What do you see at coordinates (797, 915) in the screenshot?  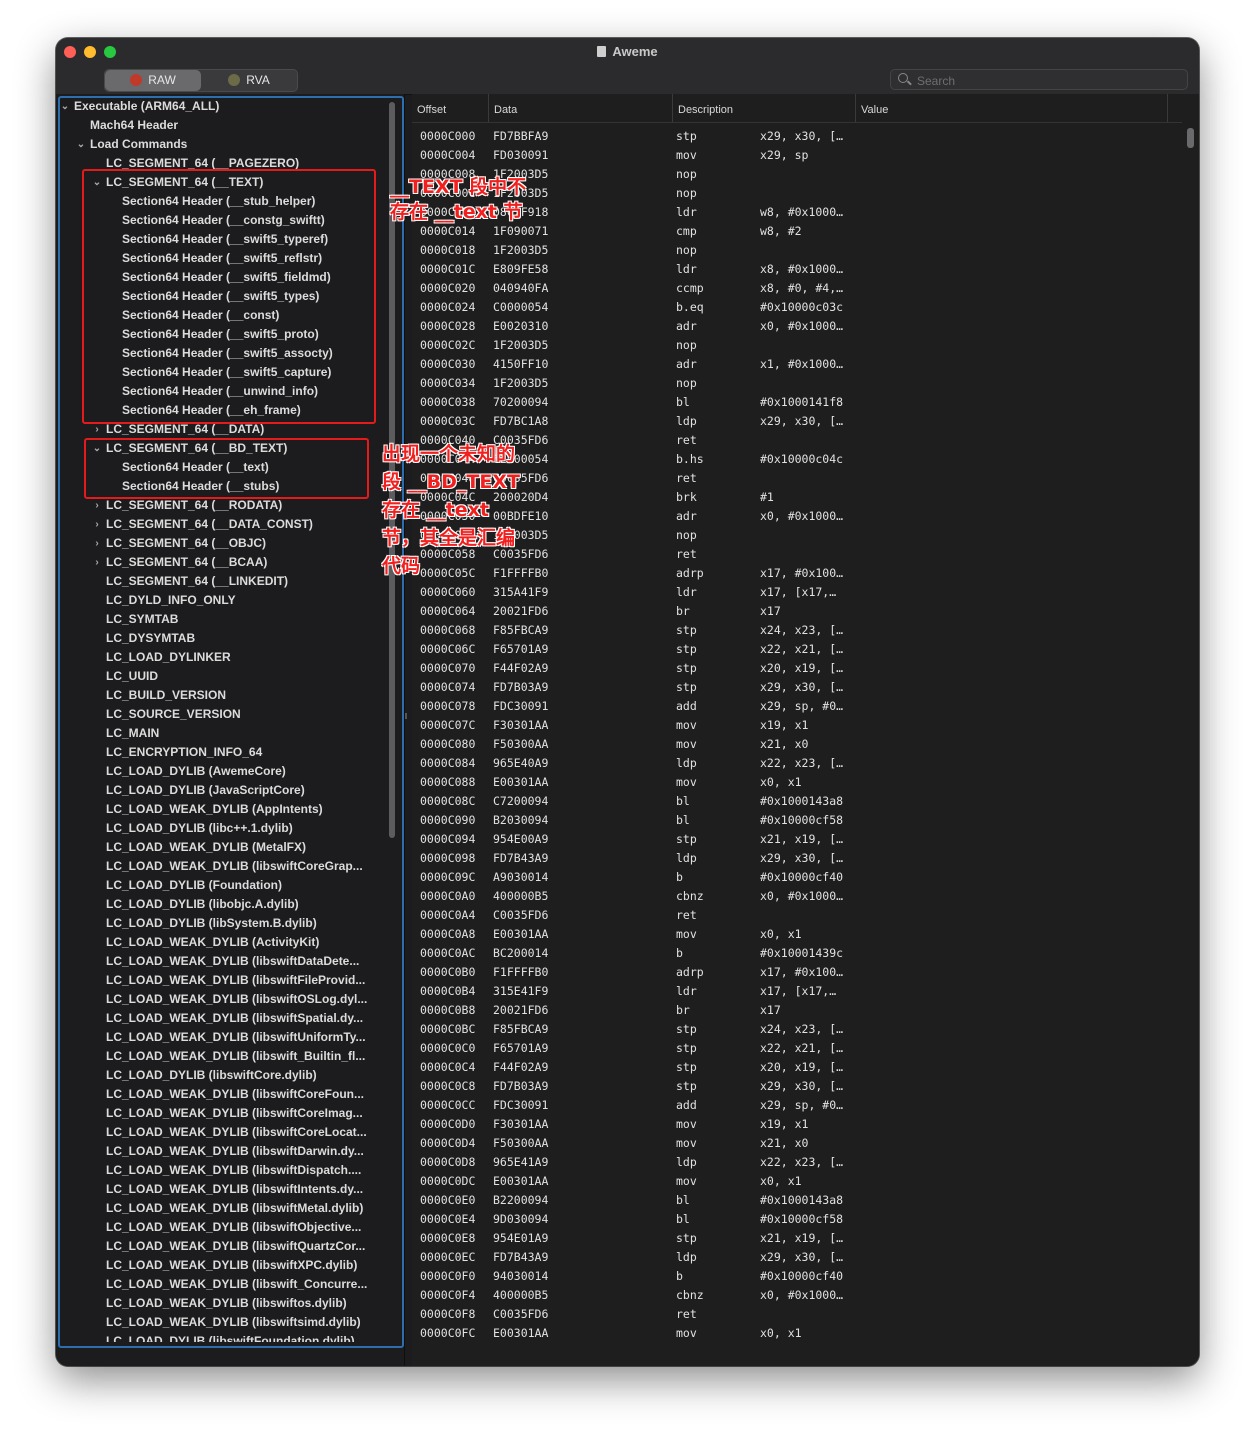 I see `table-row: 0000C0A4 C0035FD6 ret` at bounding box center [797, 915].